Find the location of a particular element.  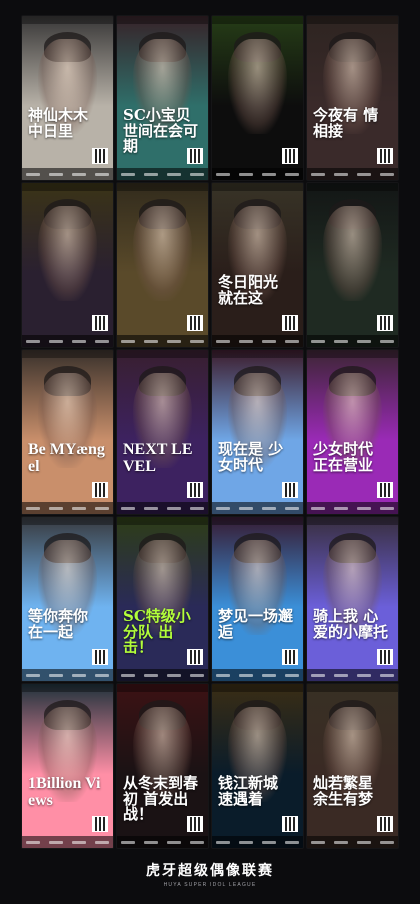

poster-card: 钱江新城 速遇着 is located at coordinates (257, 766).